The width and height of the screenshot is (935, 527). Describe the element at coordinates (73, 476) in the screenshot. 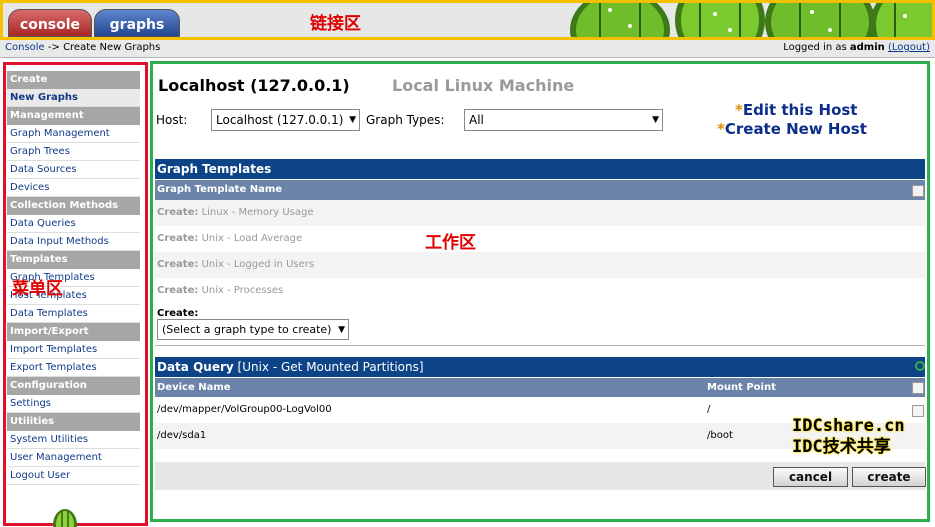

I see `sidebar-item-logout-user: Logout User` at that location.